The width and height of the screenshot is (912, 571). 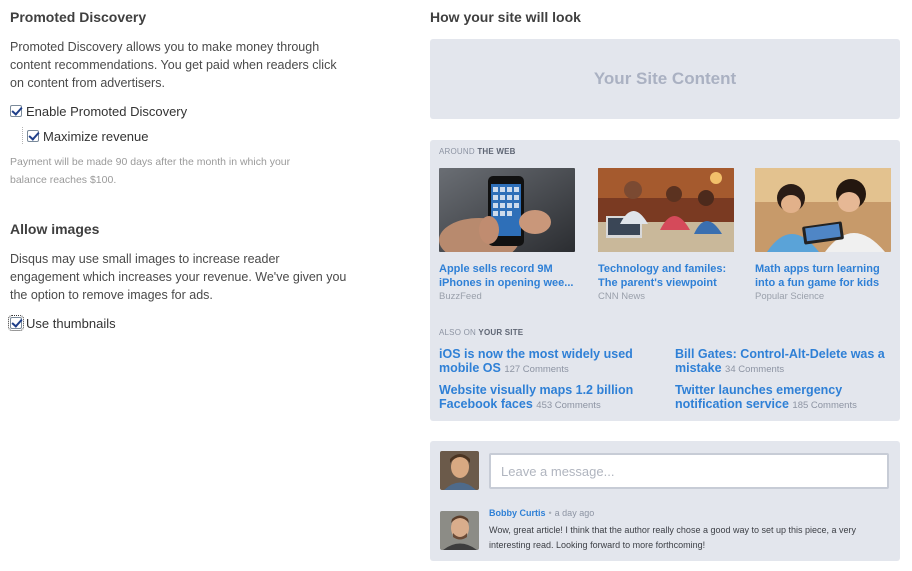 I want to click on promoted-card-source: BuzzFeed, so click(x=460, y=296).